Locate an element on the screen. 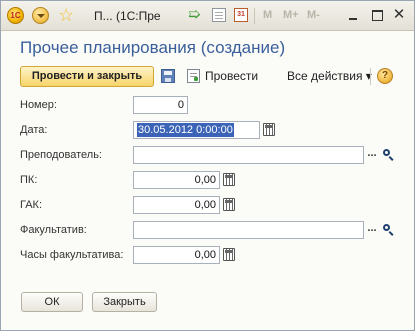 The height and width of the screenshot is (331, 415). favorite-star-icon: ☆ is located at coordinates (66, 15).